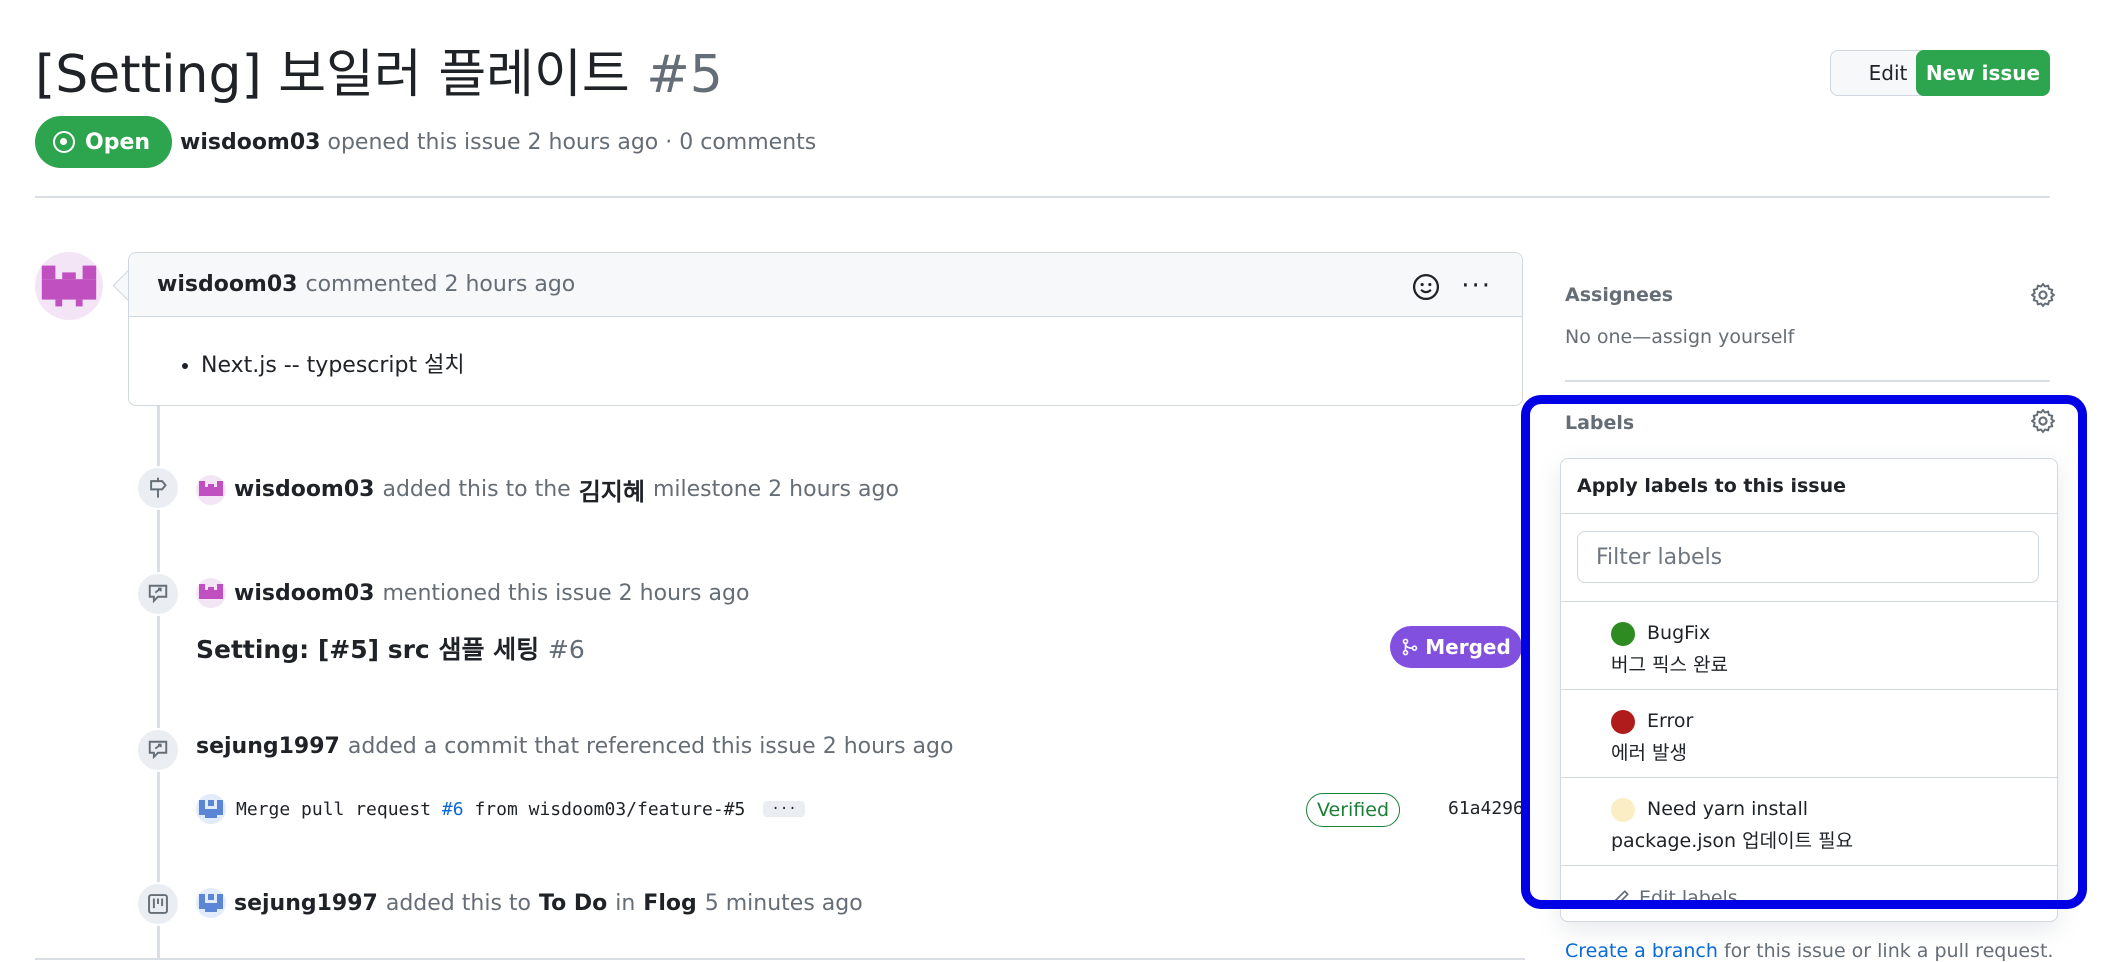  I want to click on git-merge-icon, so click(1410, 647).